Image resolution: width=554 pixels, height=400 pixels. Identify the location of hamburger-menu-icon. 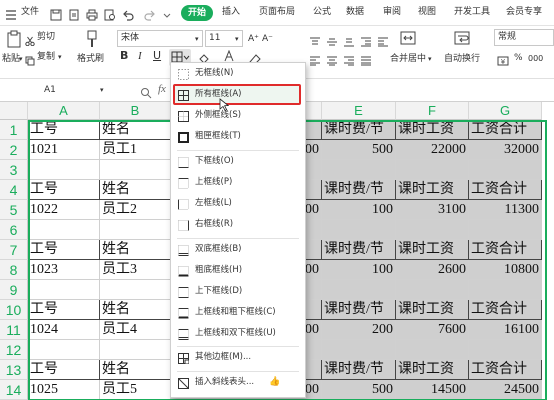
(11, 13).